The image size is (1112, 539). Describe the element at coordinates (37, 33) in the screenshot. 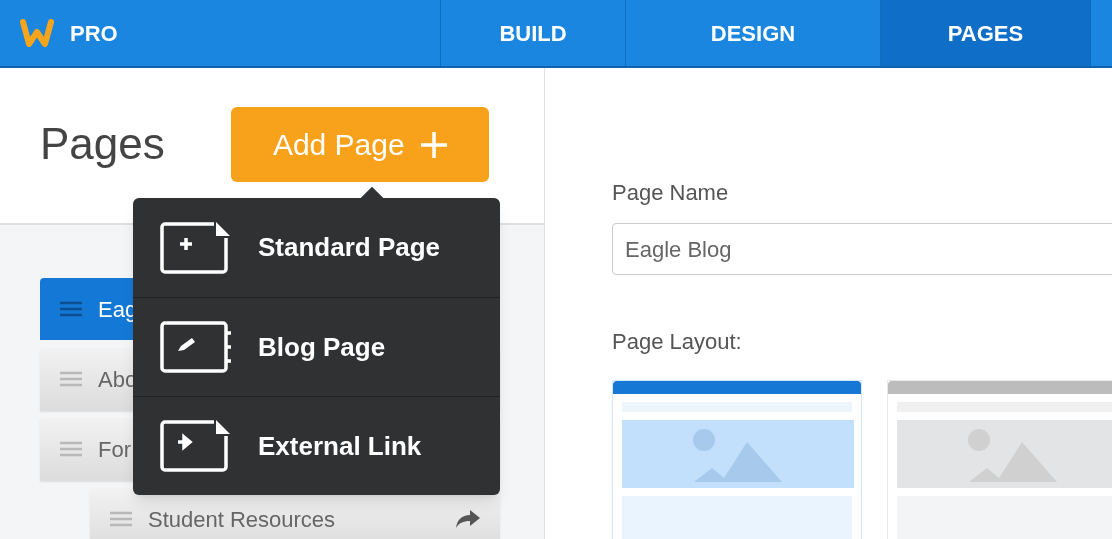

I see `logo-icon` at that location.